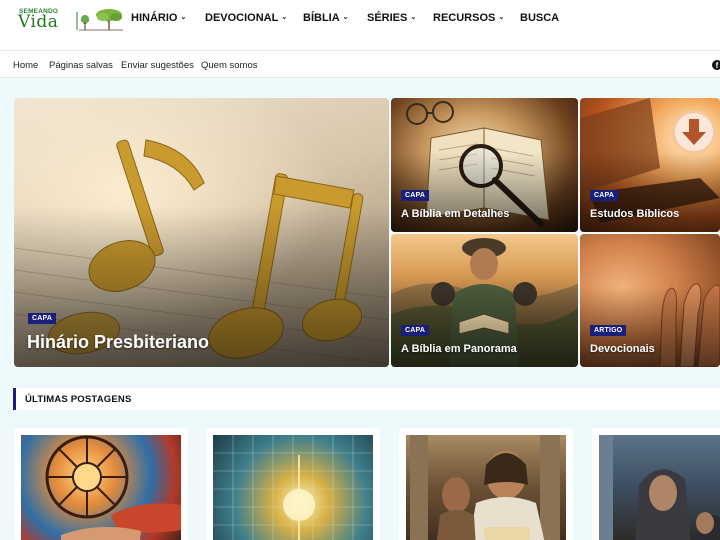 This screenshot has width=720, height=540. What do you see at coordinates (608, 330) in the screenshot?
I see `category-badge: ARTIGO` at bounding box center [608, 330].